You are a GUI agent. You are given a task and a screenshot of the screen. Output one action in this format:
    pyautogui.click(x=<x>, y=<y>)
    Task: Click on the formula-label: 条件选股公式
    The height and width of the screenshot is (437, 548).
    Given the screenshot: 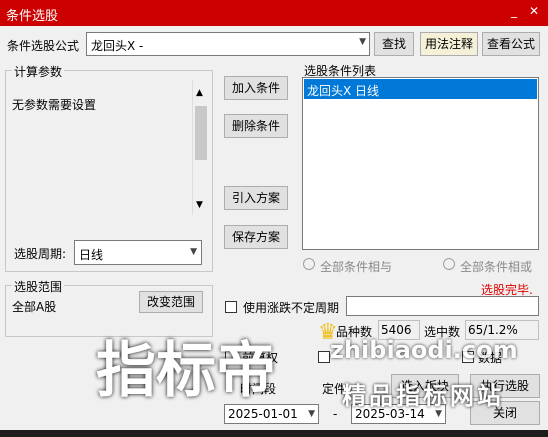 What is the action you would take?
    pyautogui.click(x=43, y=46)
    